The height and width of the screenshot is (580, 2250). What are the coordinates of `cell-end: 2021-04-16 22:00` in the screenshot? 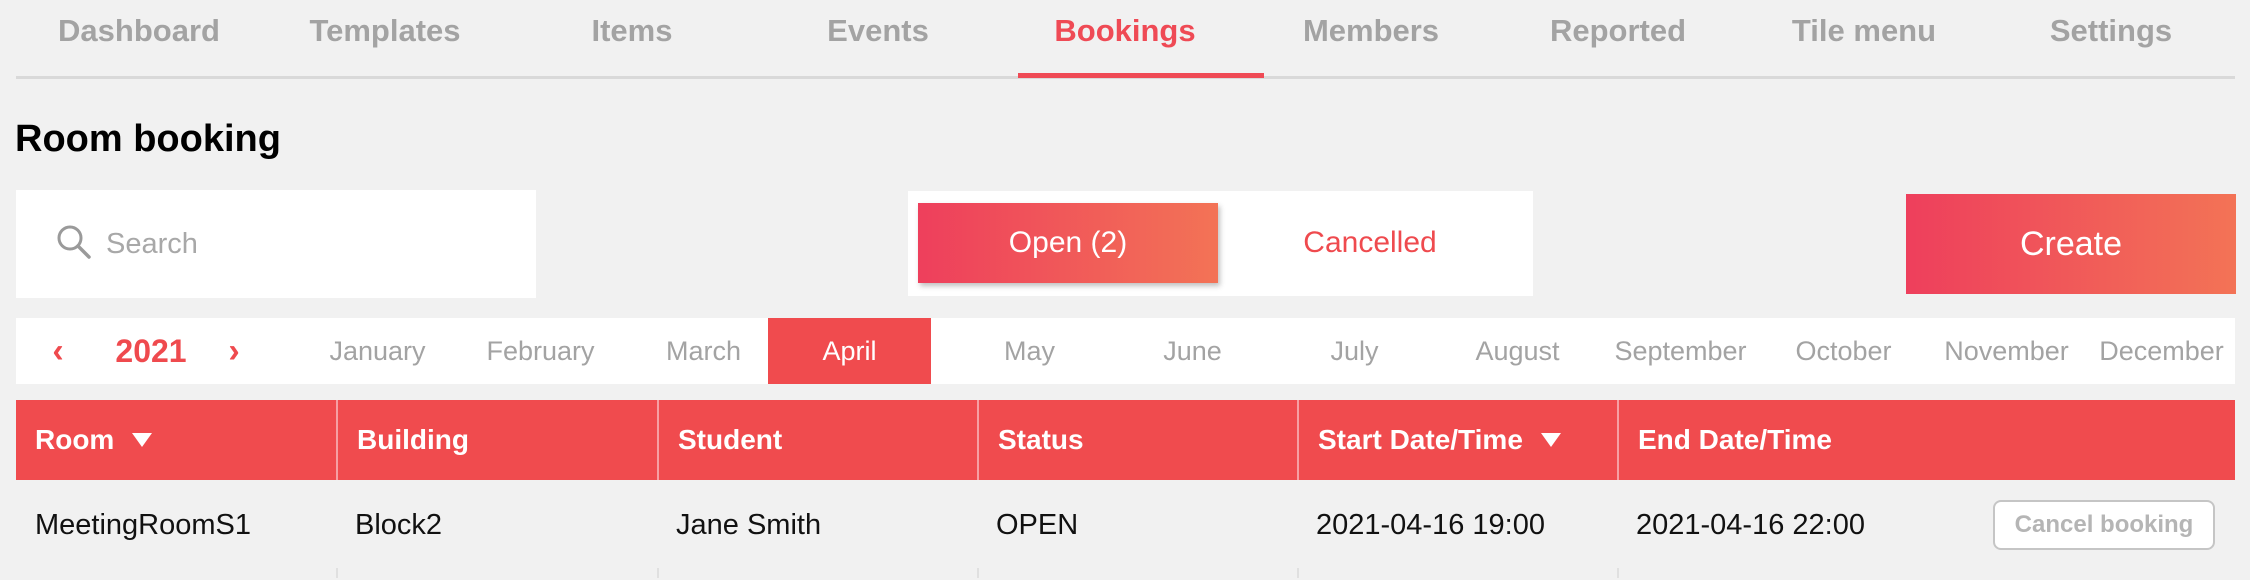 It's located at (1750, 524).